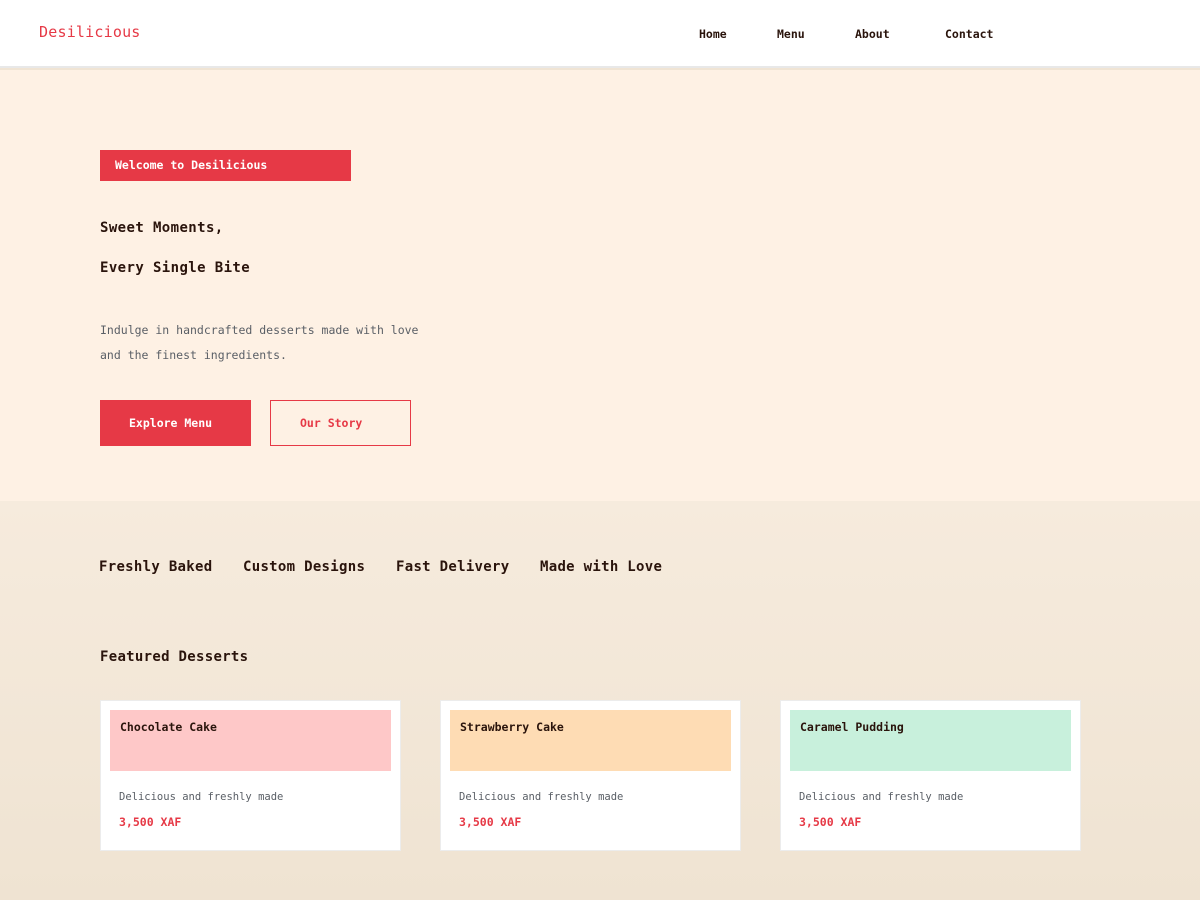  I want to click on product-name: Strawberry Cake, so click(512, 727).